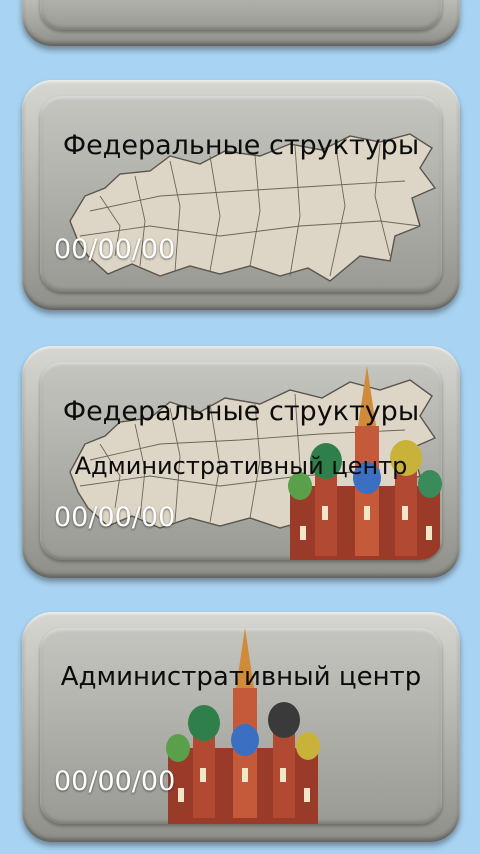 The image size is (480, 854). Describe the element at coordinates (241, 145) in the screenshot. I see `card-1-title: Федеральные структуры` at that location.